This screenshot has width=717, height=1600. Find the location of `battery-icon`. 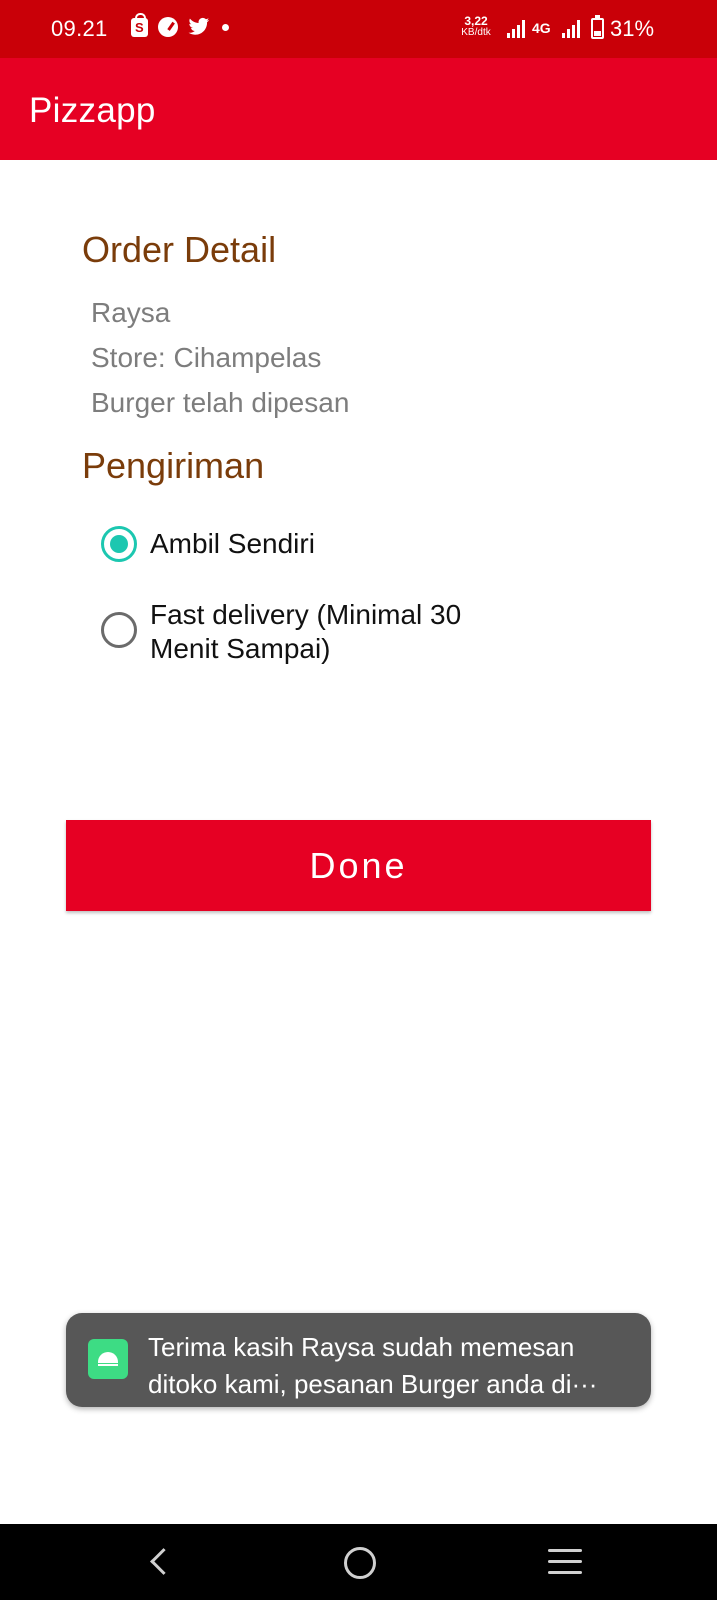

battery-icon is located at coordinates (597, 27).